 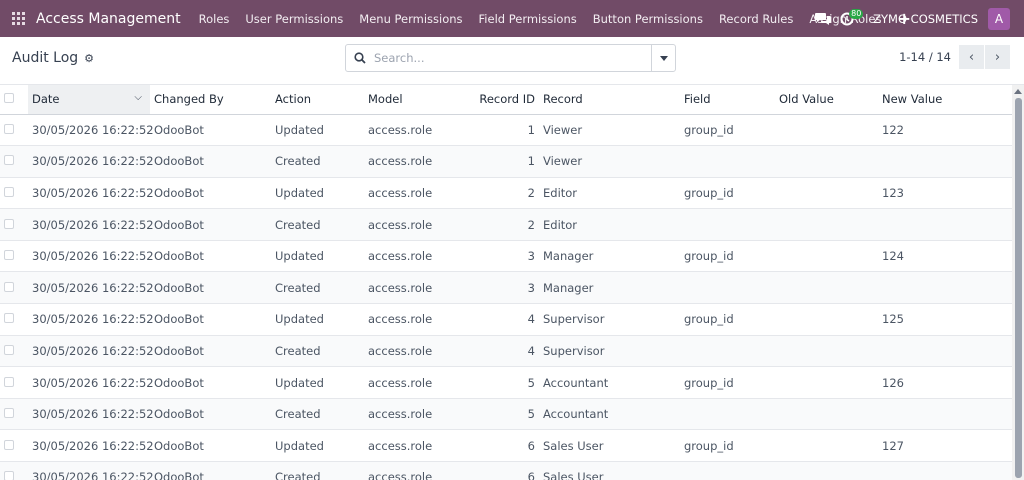 I want to click on chat-icon, so click(x=823, y=18).